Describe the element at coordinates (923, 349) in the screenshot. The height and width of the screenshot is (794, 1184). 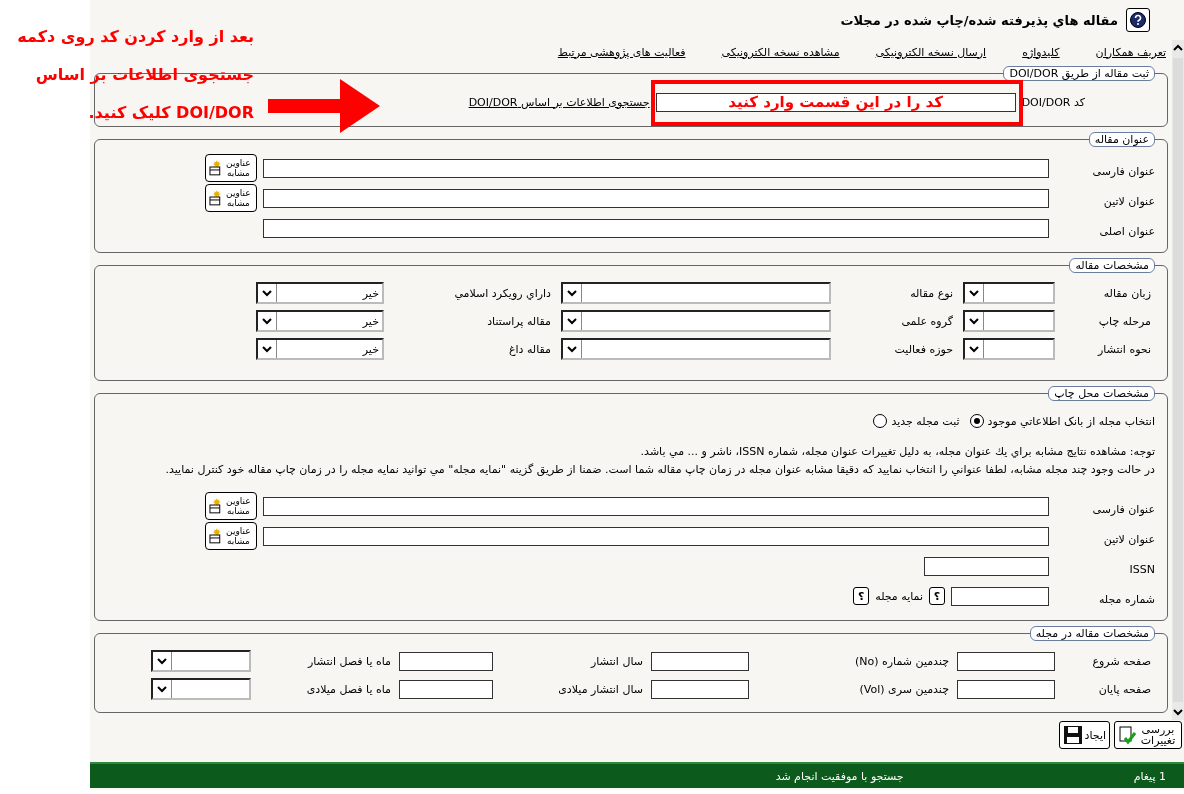
I see `field-label: حوزه فعالیت` at that location.